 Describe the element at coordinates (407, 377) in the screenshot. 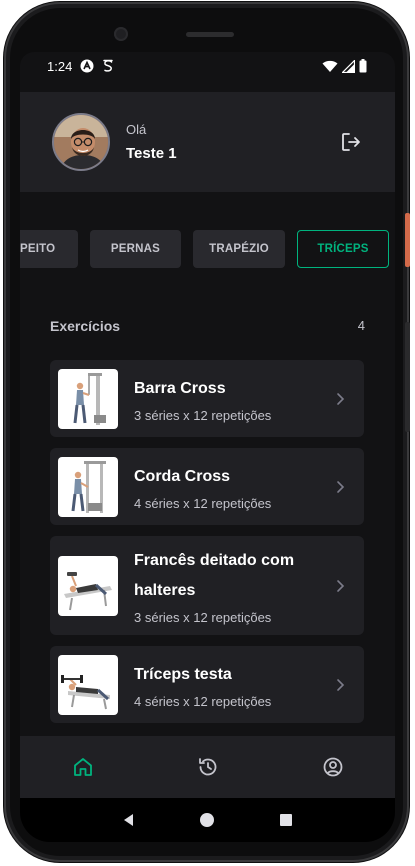

I see `side-button-volume` at that location.